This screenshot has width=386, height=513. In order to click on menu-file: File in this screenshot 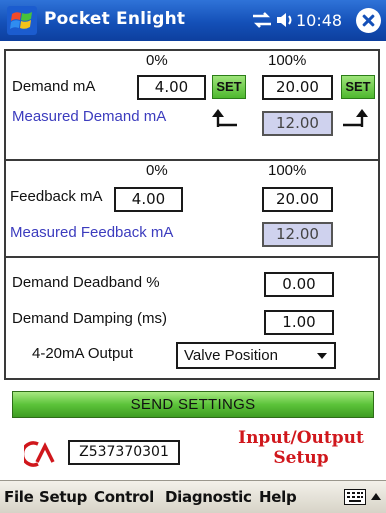, I will do `click(19, 497)`.